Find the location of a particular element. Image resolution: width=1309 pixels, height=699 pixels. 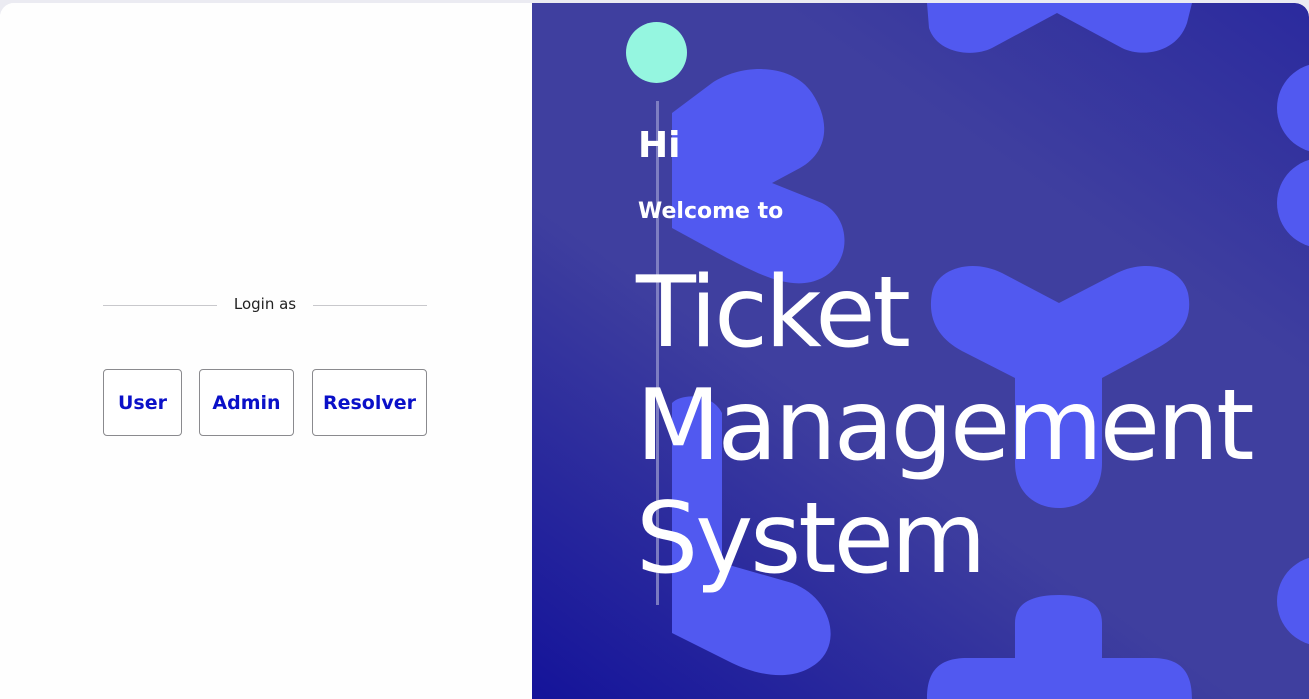

divider-line-right is located at coordinates (370, 305).